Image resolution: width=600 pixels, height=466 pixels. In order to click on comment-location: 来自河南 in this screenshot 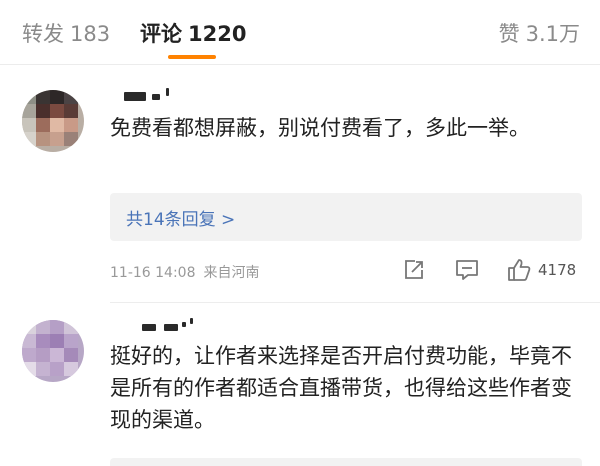, I will do `click(231, 273)`.